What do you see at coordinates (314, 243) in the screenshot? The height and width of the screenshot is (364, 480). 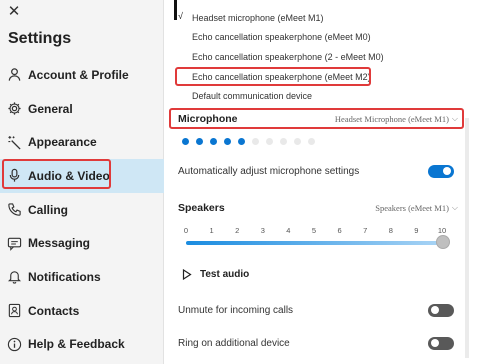 I see `speaker-volume-track` at bounding box center [314, 243].